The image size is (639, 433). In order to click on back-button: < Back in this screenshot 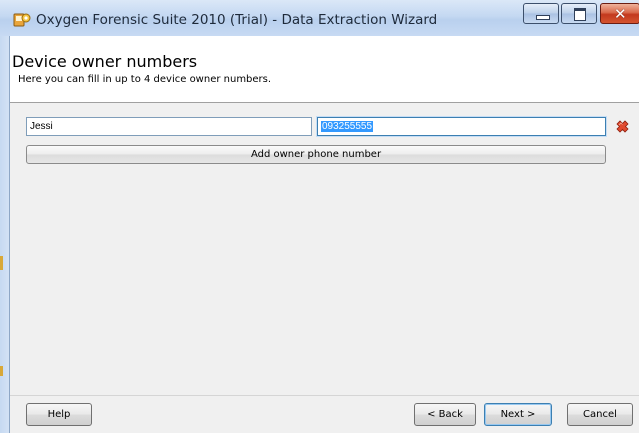, I will do `click(445, 414)`.